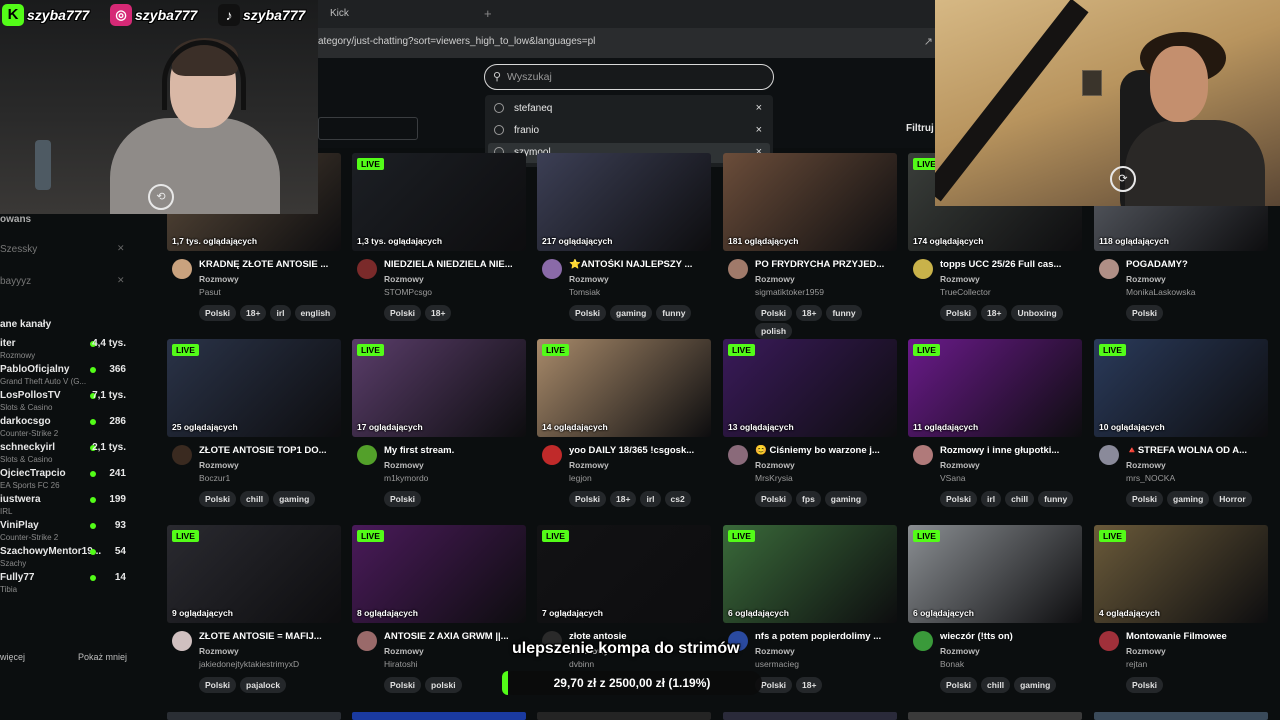 This screenshot has height=720, width=1280. I want to click on stream-thumbnail: LIVE 10 oglądających, so click(1181, 388).